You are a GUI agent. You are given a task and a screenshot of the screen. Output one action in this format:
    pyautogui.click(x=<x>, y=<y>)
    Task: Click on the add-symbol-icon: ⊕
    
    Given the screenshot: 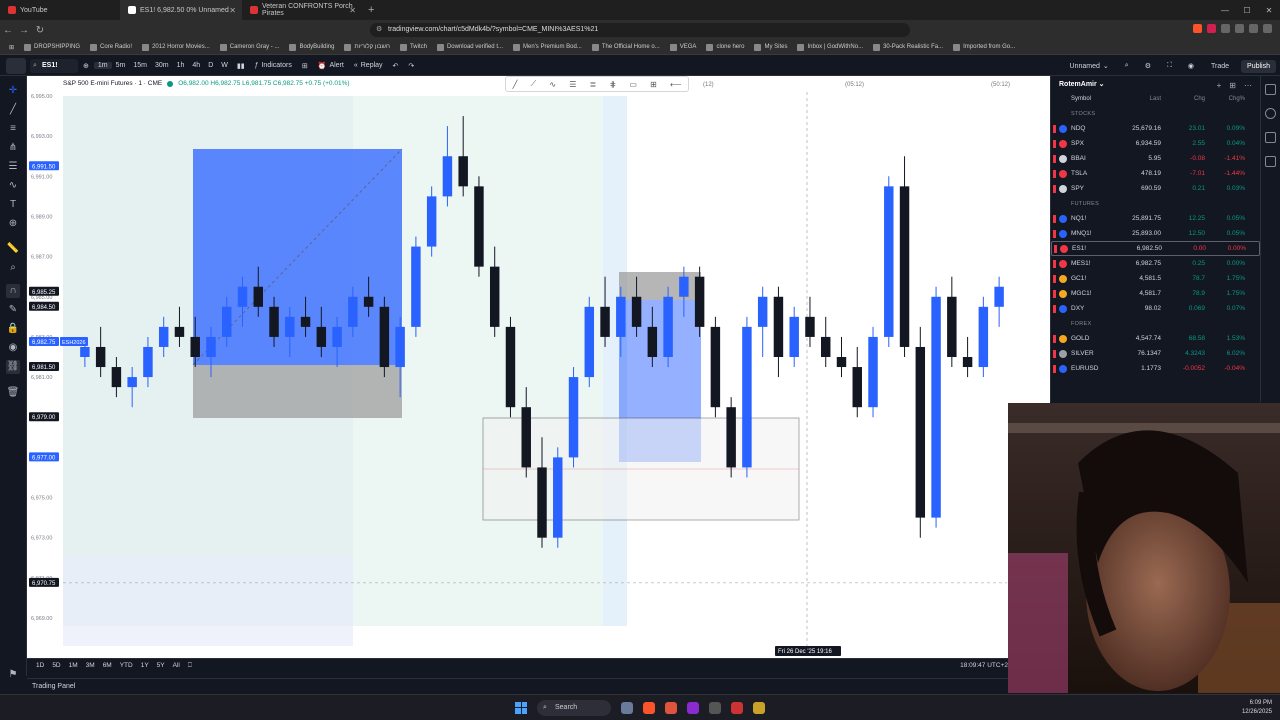 What is the action you would take?
    pyautogui.click(x=86, y=66)
    